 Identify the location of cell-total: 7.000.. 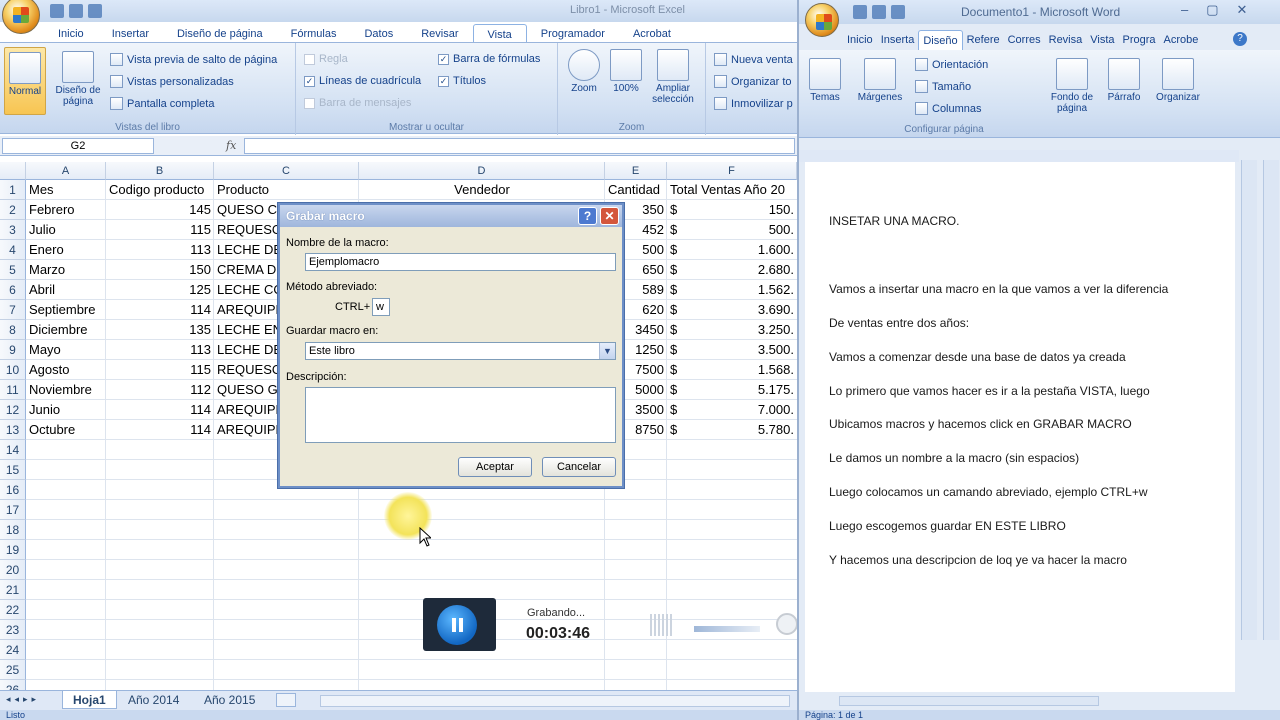
(747, 410).